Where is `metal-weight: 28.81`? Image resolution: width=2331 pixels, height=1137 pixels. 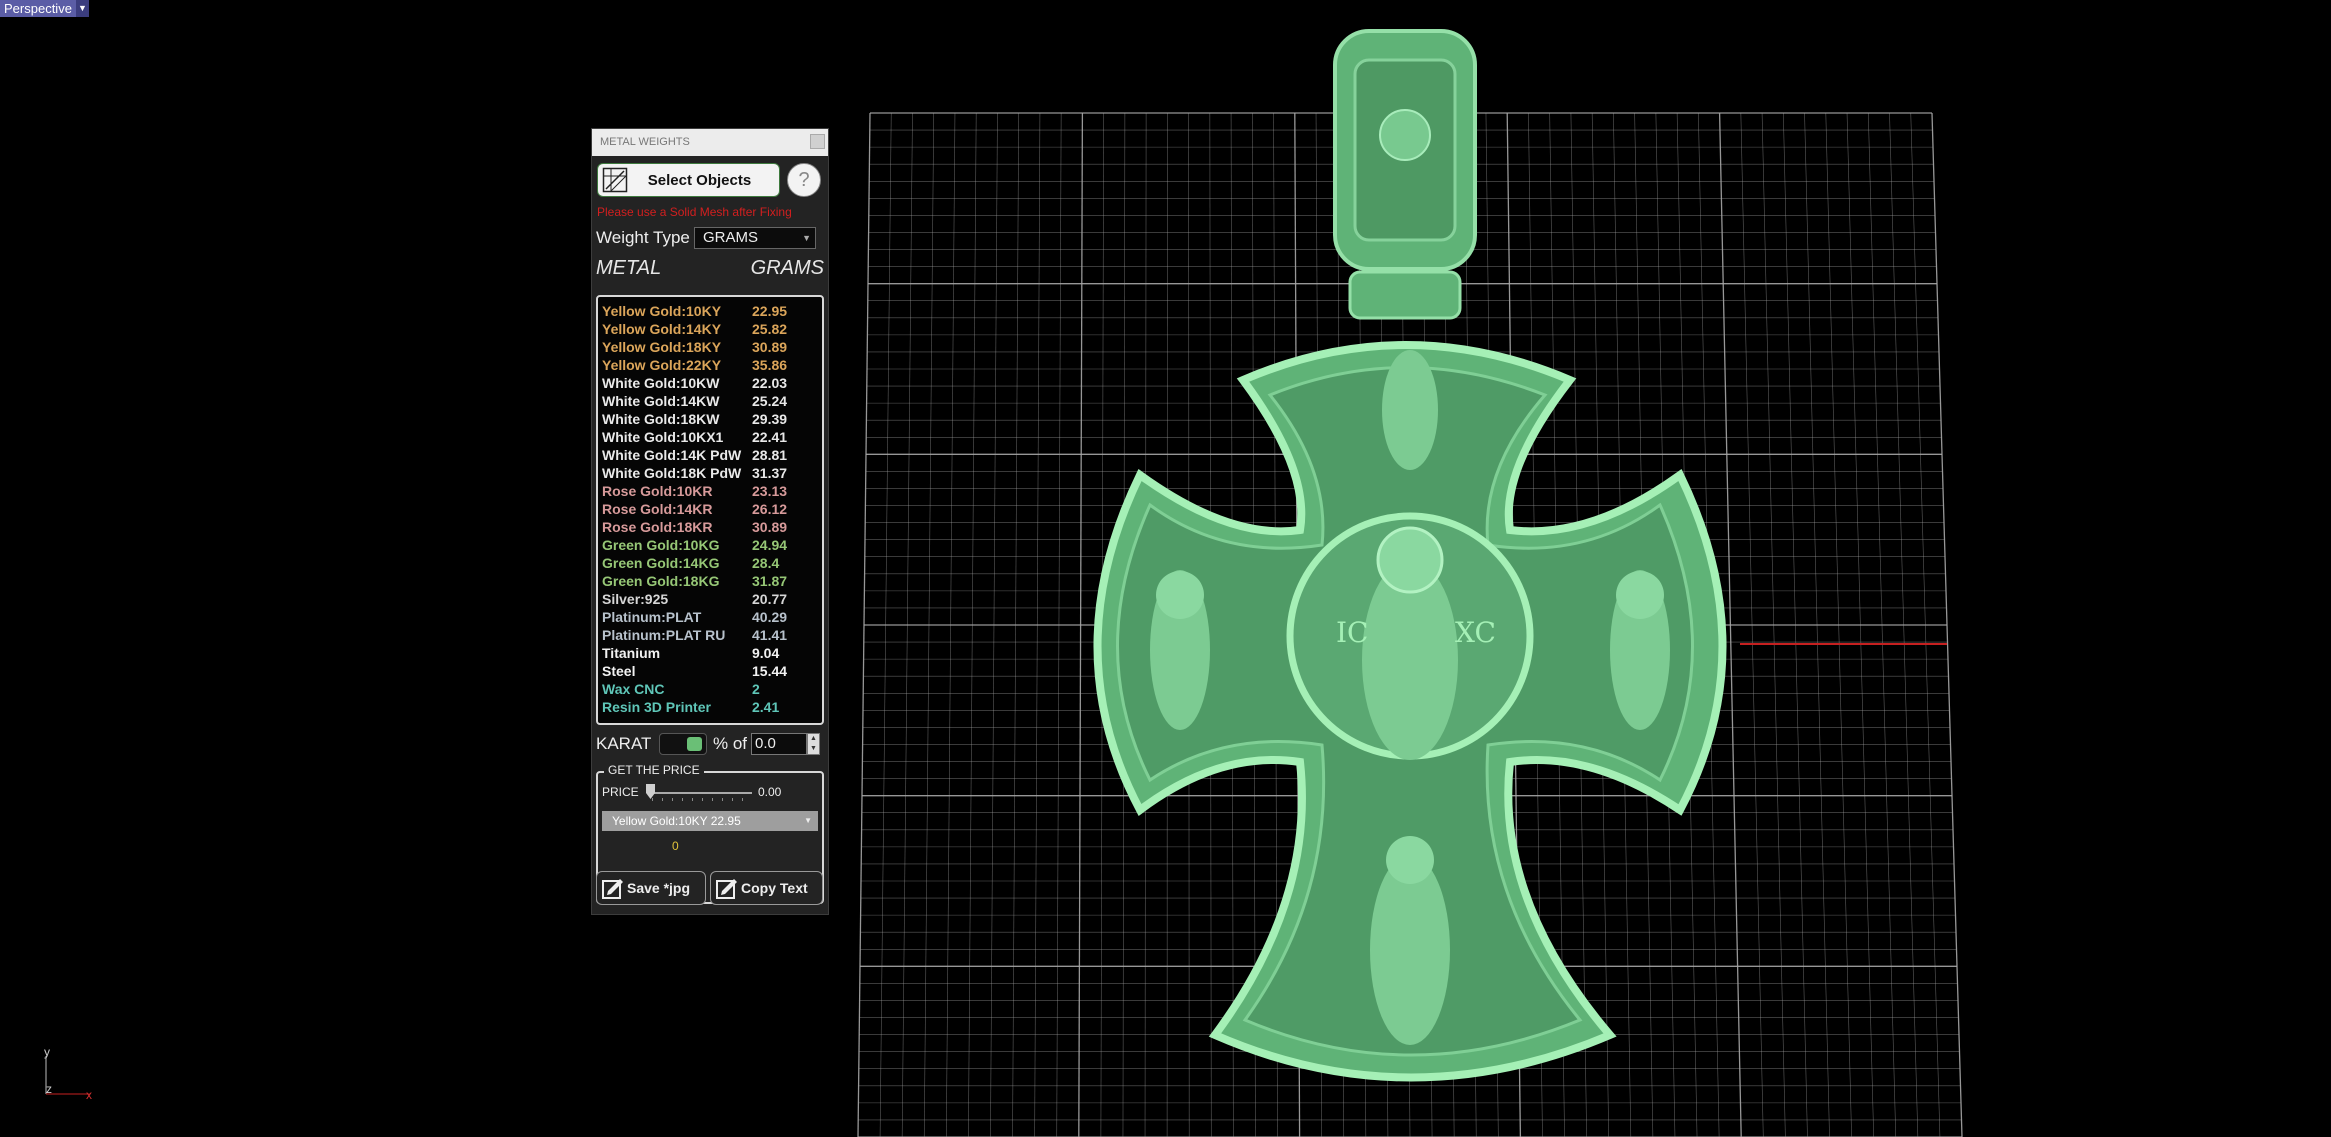
metal-weight: 28.81 is located at coordinates (770, 455).